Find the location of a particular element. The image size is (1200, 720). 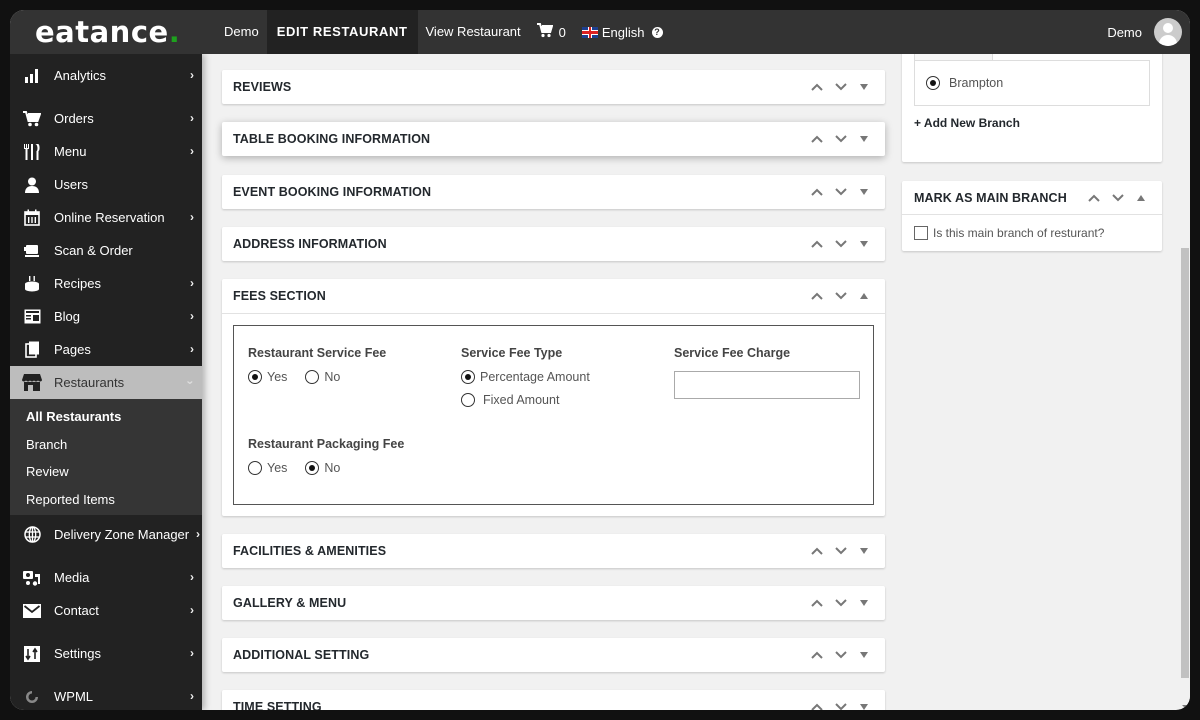

panel-header: TABLE BOOKING INFORMATION is located at coordinates (553, 139).